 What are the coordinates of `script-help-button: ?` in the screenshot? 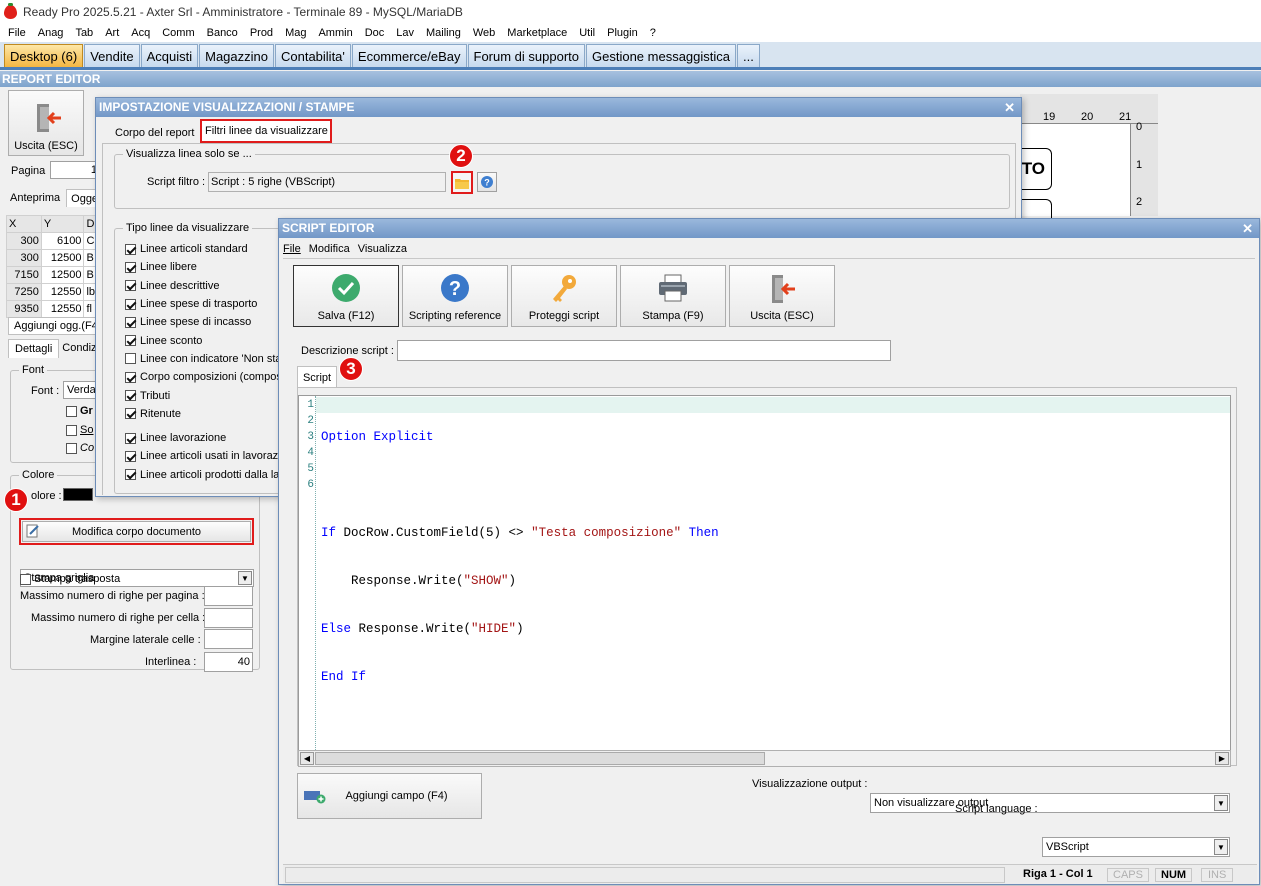 It's located at (487, 182).